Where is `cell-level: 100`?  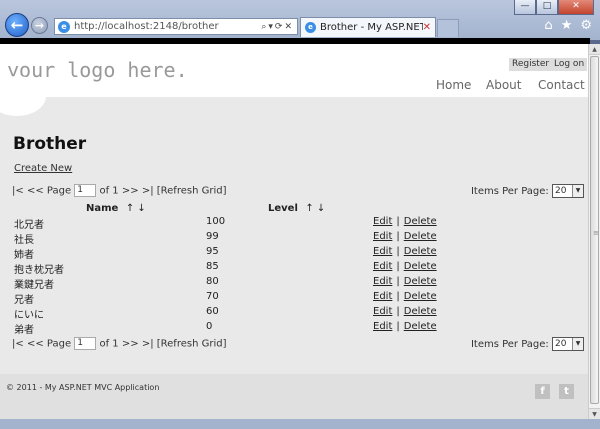
cell-level: 100 is located at coordinates (216, 221).